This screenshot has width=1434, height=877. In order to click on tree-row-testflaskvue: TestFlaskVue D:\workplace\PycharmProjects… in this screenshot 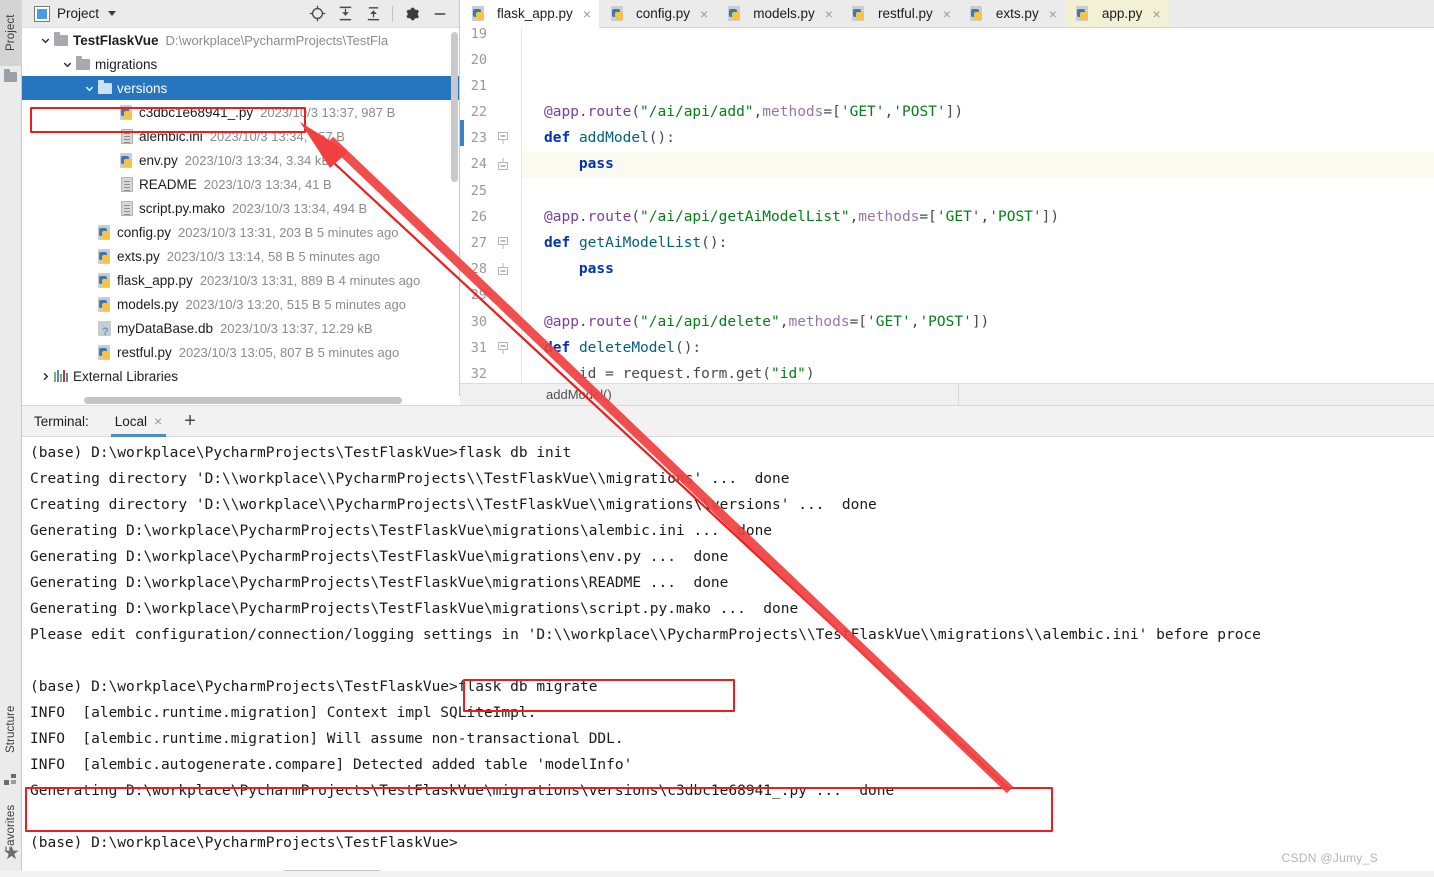, I will do `click(240, 40)`.